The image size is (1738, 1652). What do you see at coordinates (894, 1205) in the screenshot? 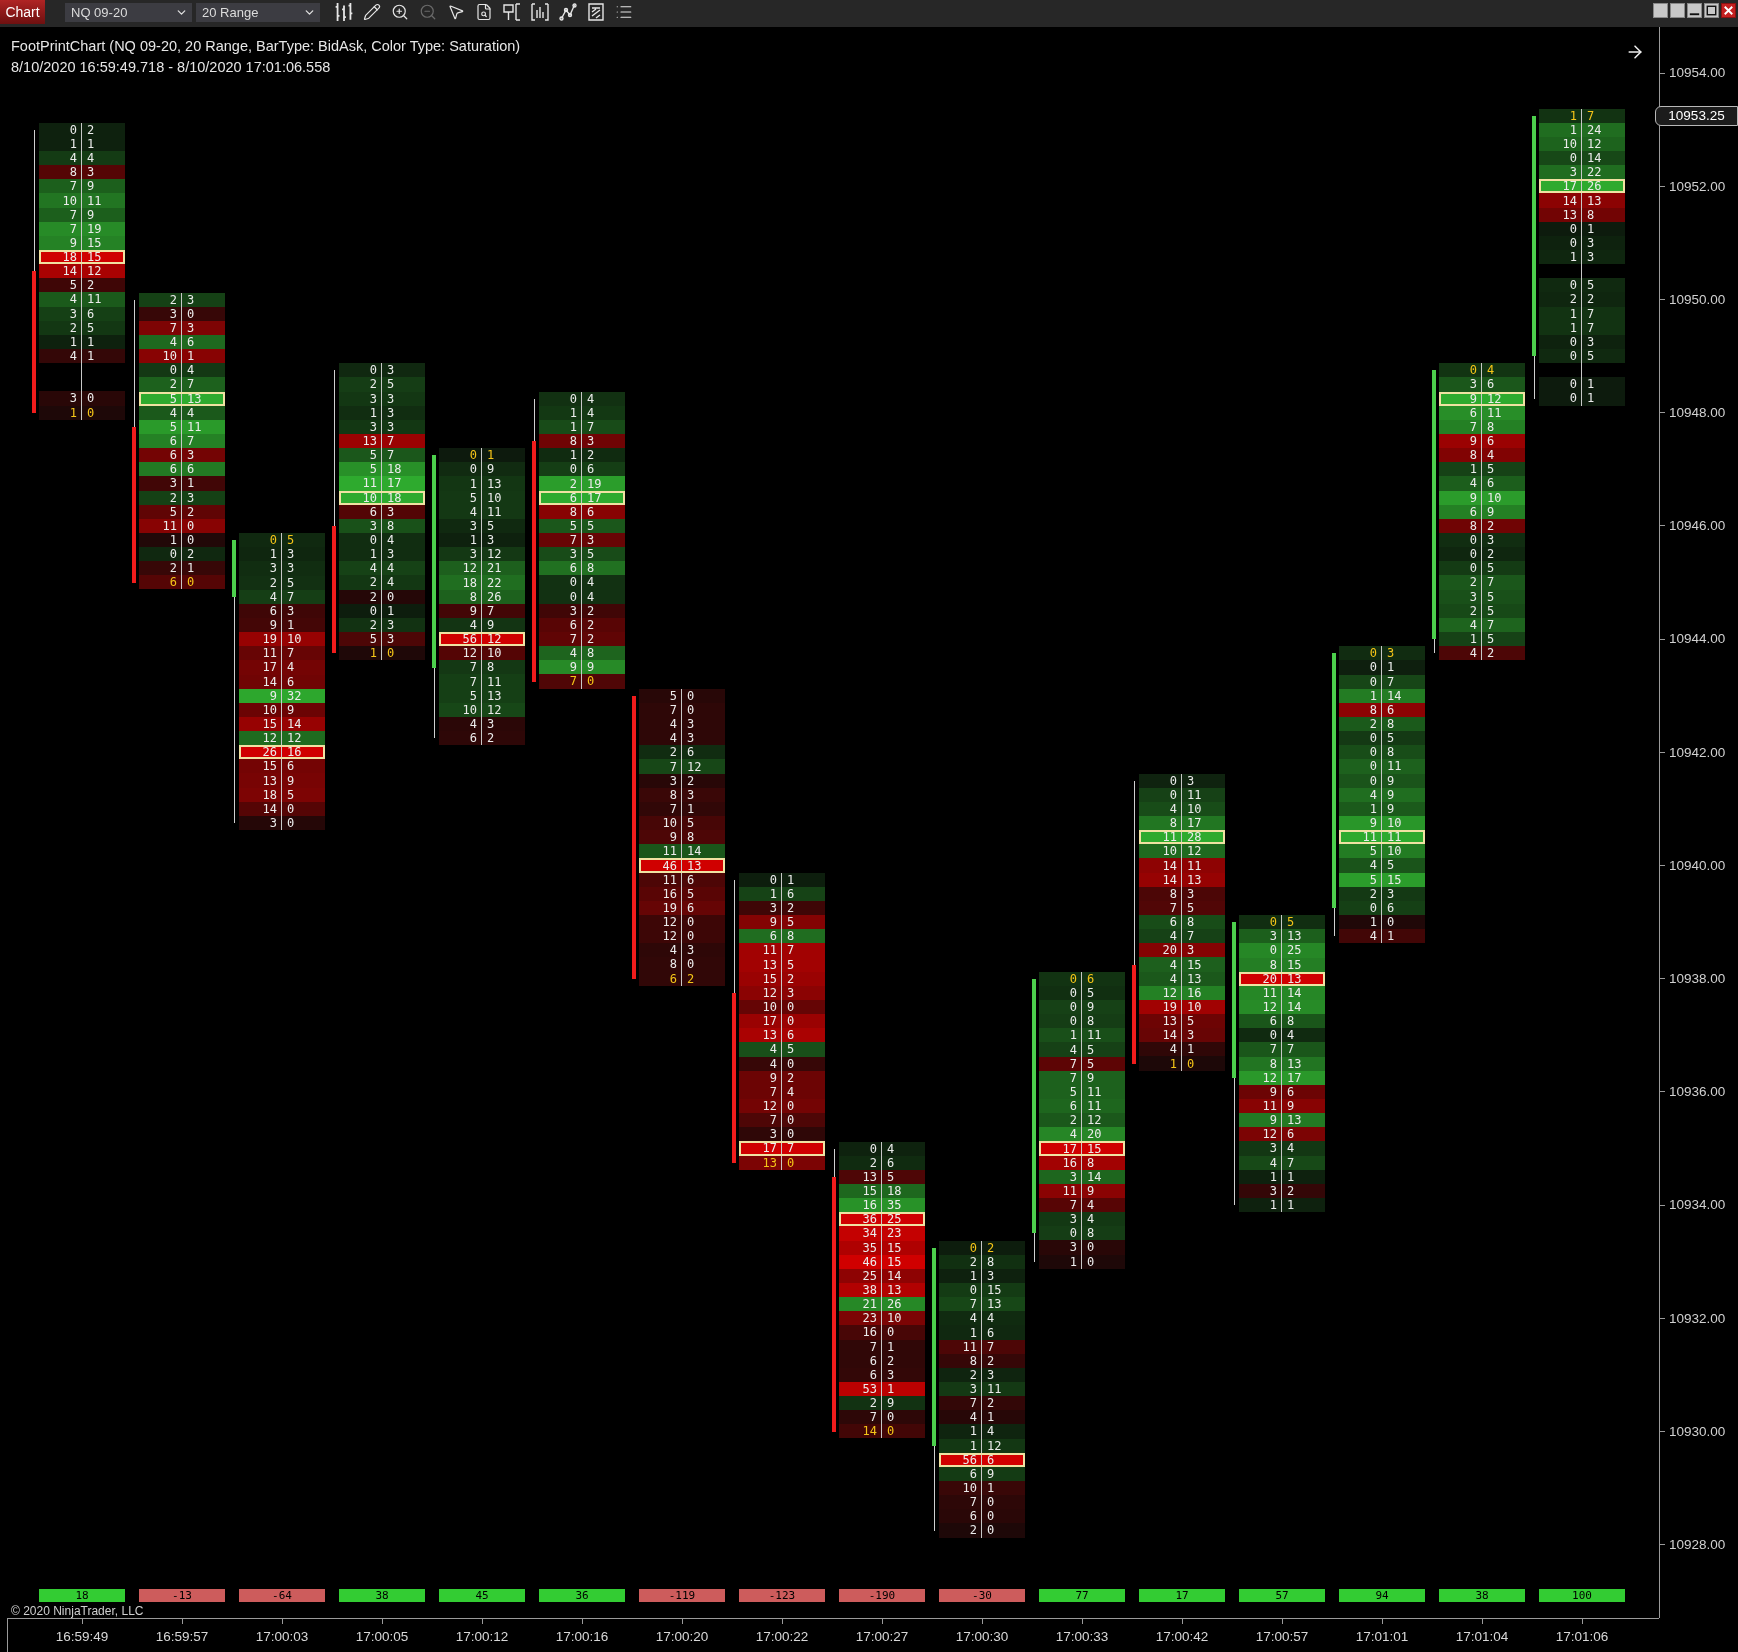
I see `ask-volume: 35` at bounding box center [894, 1205].